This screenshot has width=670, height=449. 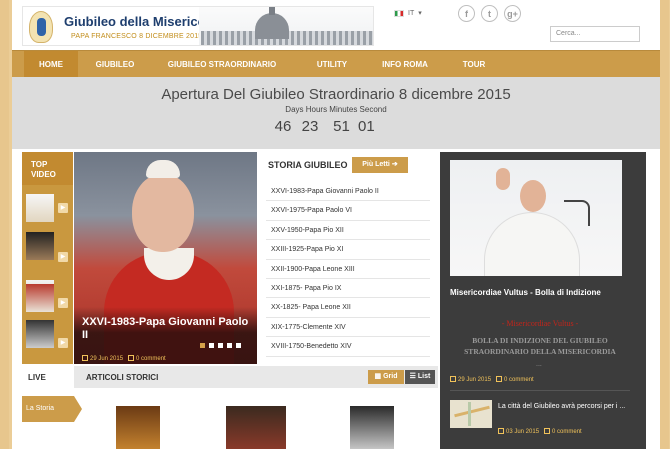 What do you see at coordinates (283, 126) in the screenshot?
I see `countdown-days: 46` at bounding box center [283, 126].